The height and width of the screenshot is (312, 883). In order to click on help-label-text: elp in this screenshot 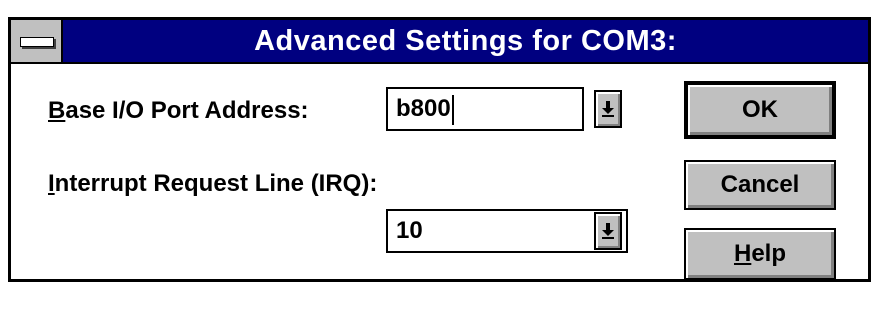, I will do `click(769, 253)`.